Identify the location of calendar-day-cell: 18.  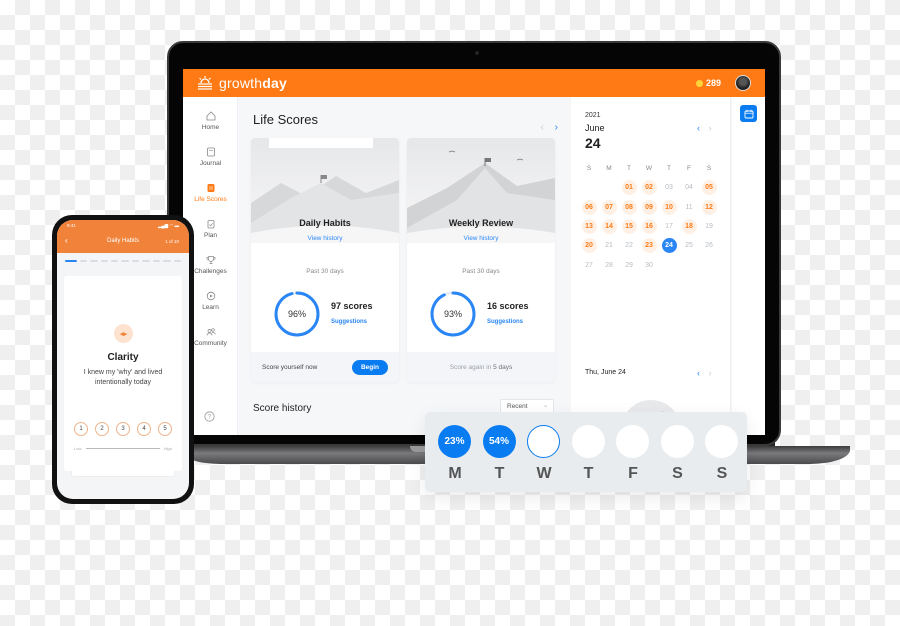
(689, 227).